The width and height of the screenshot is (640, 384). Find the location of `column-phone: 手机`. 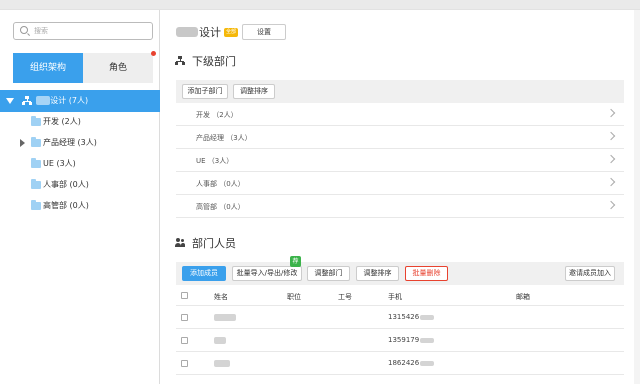

column-phone: 手机 is located at coordinates (395, 297).